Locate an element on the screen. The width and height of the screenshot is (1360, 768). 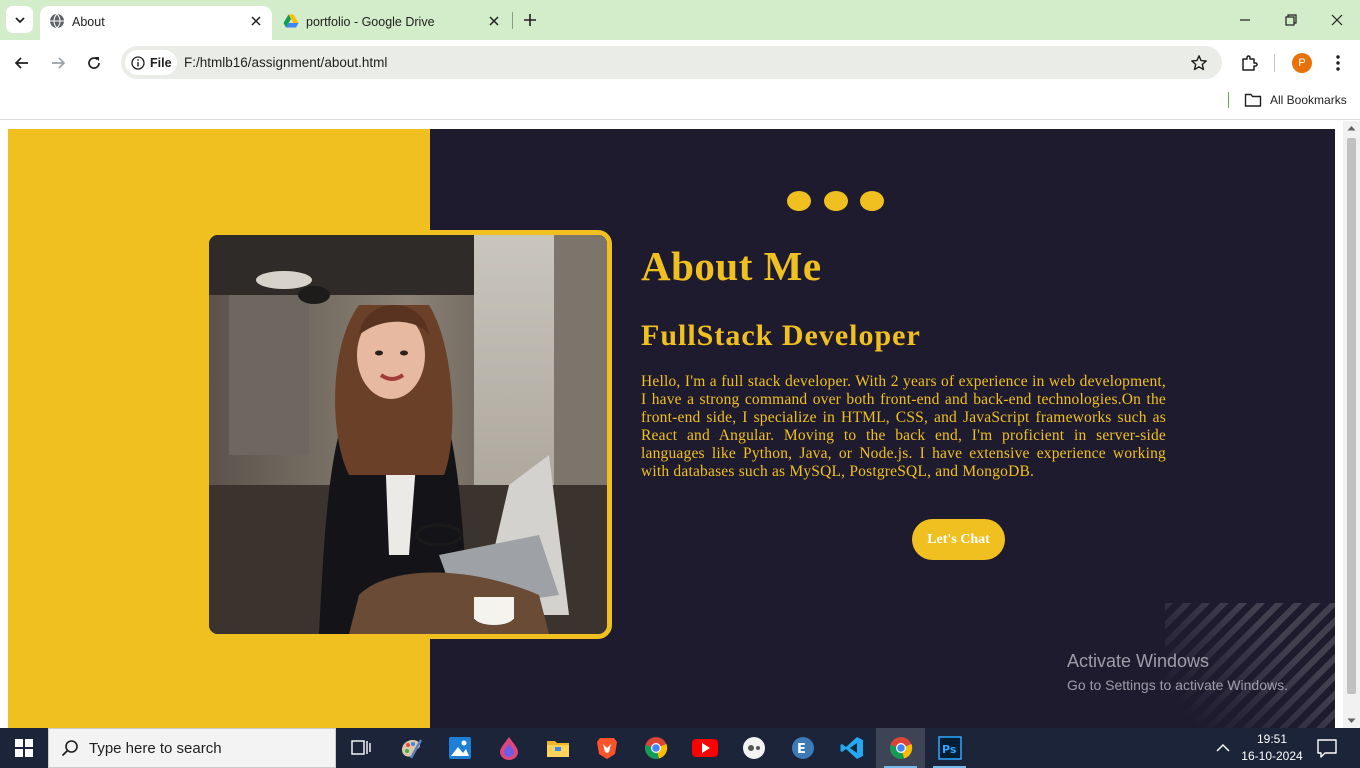
tab-divider is located at coordinates (512, 20).